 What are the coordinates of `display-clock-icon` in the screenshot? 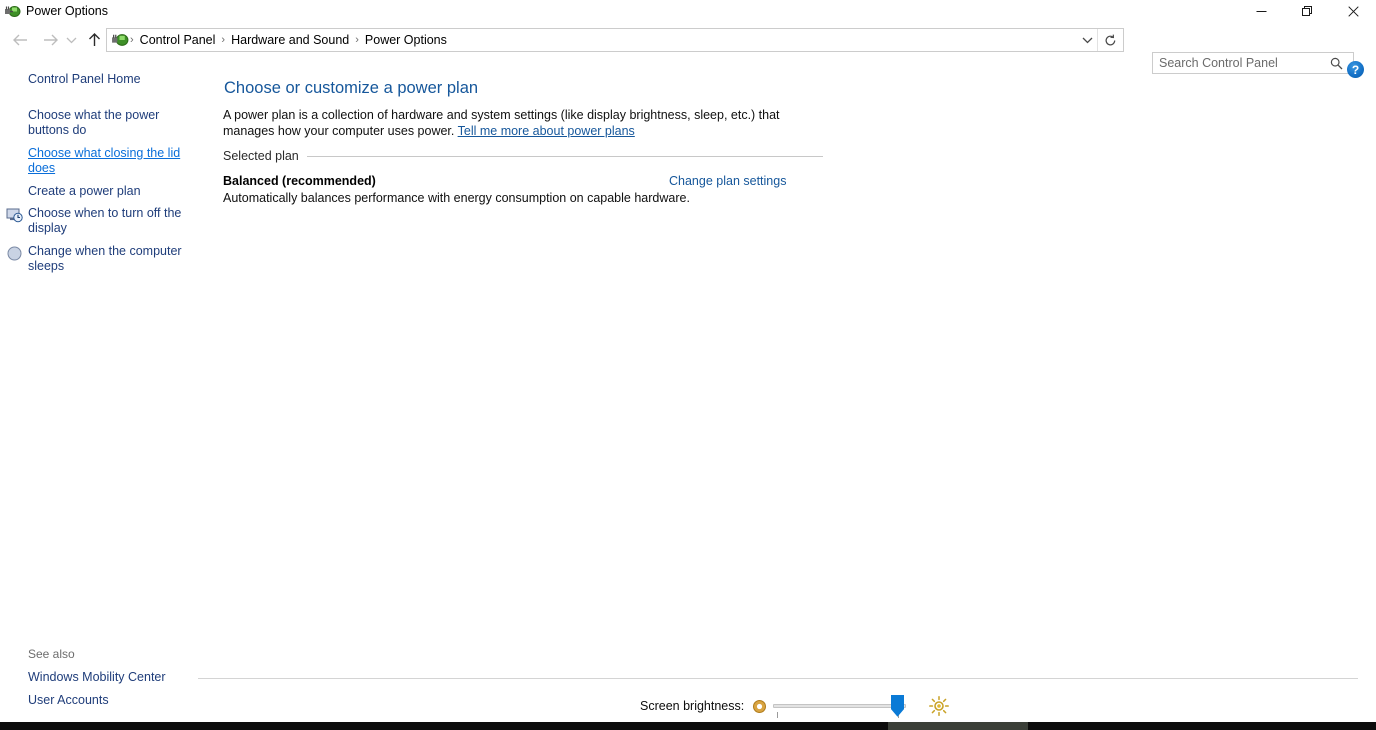 It's located at (14, 215).